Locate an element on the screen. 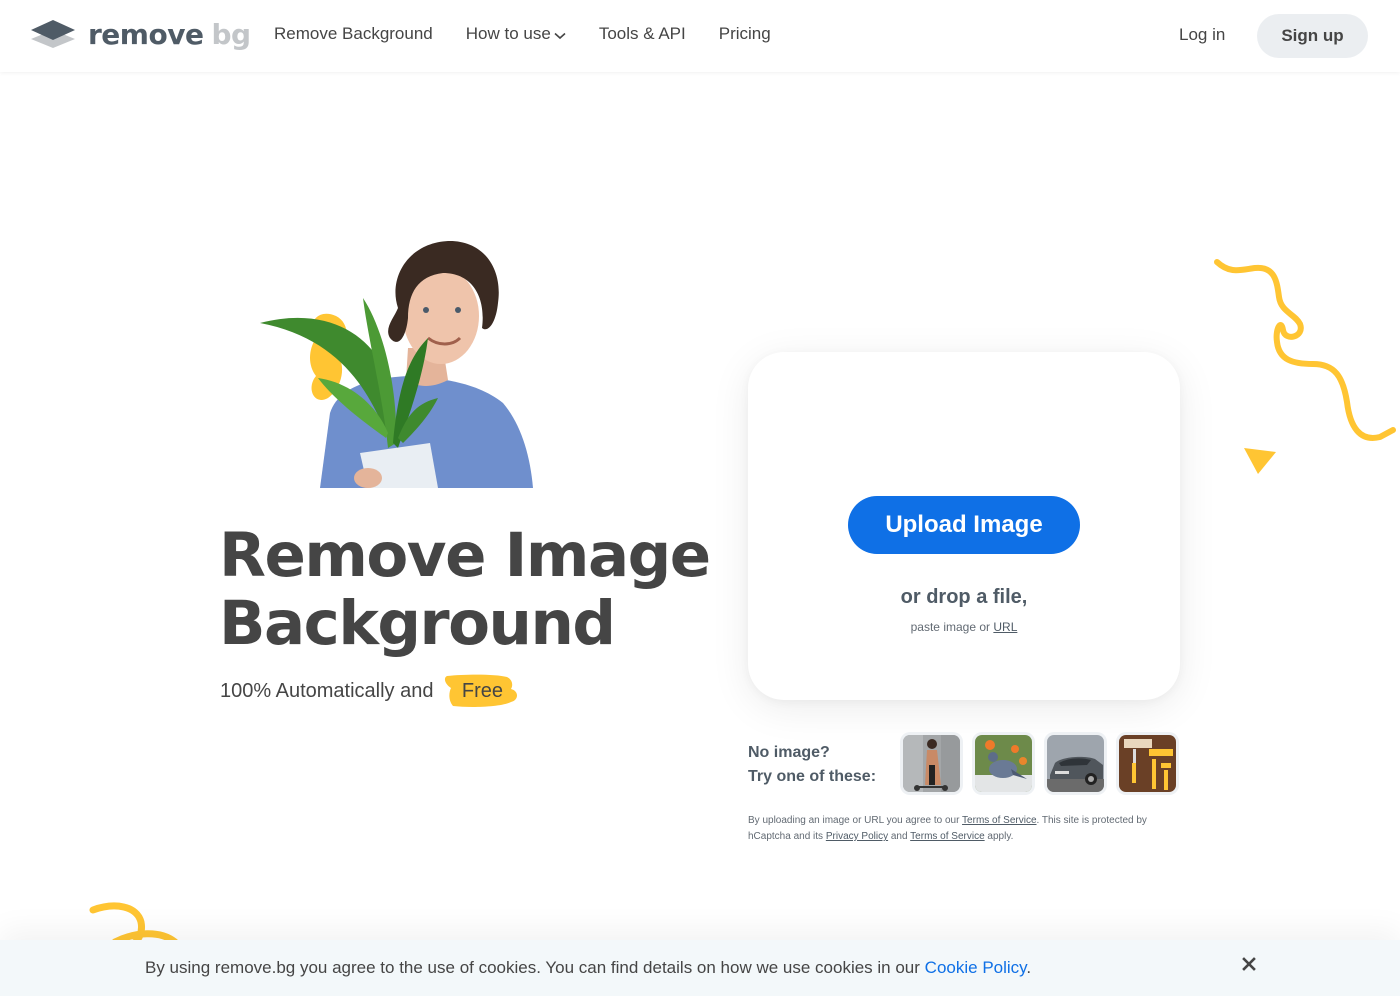  sample-images is located at coordinates (1044, 763).